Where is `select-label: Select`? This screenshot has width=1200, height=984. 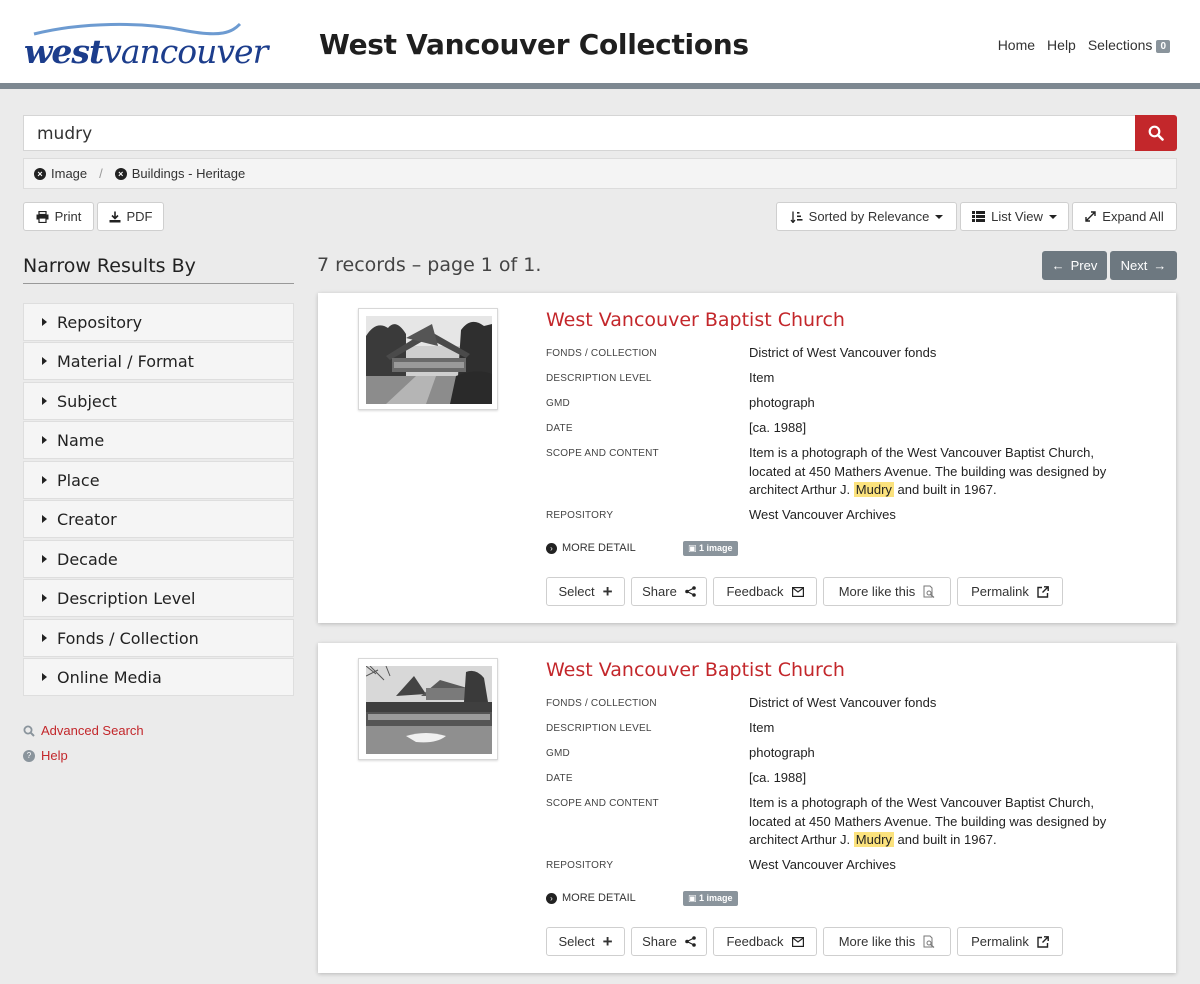
select-label: Select is located at coordinates (576, 941).